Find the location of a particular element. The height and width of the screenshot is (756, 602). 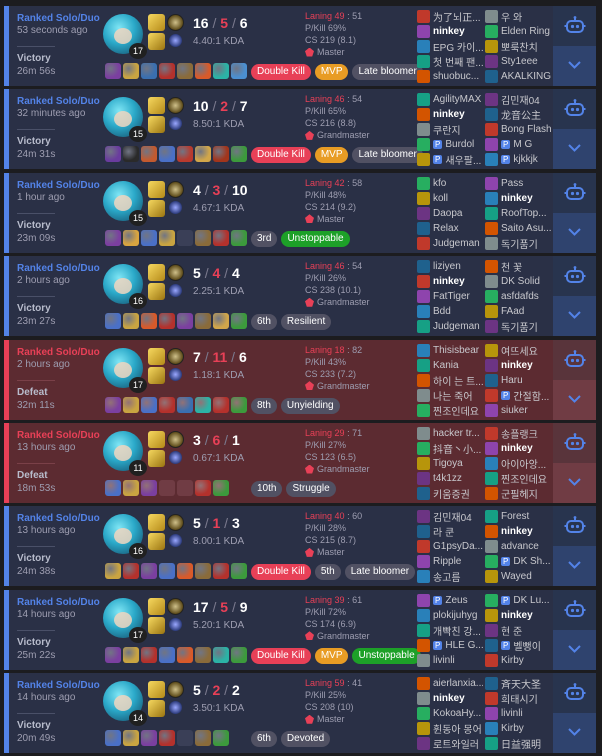

summoner-name: Wayed is located at coordinates (516, 576).